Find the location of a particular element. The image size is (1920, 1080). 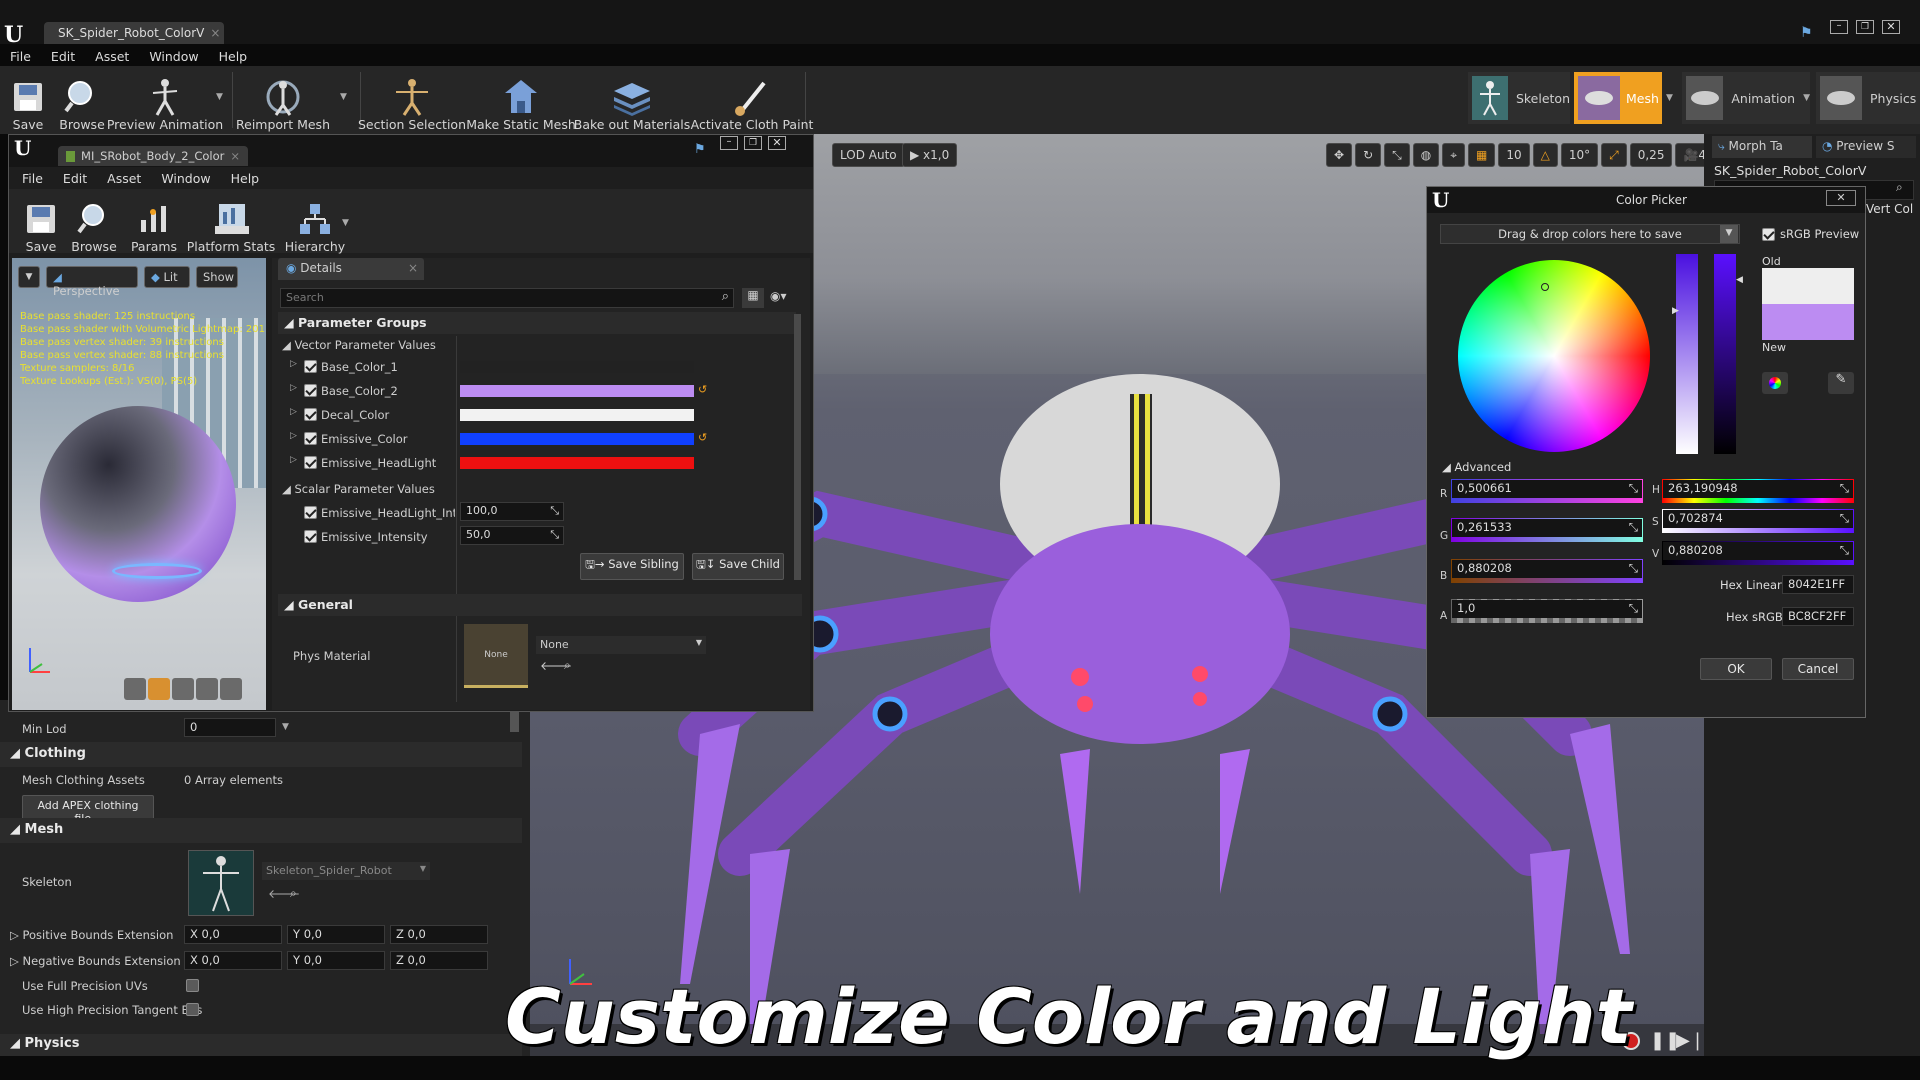

hierarchy-button: Hierarchy is located at coordinates (315, 223).